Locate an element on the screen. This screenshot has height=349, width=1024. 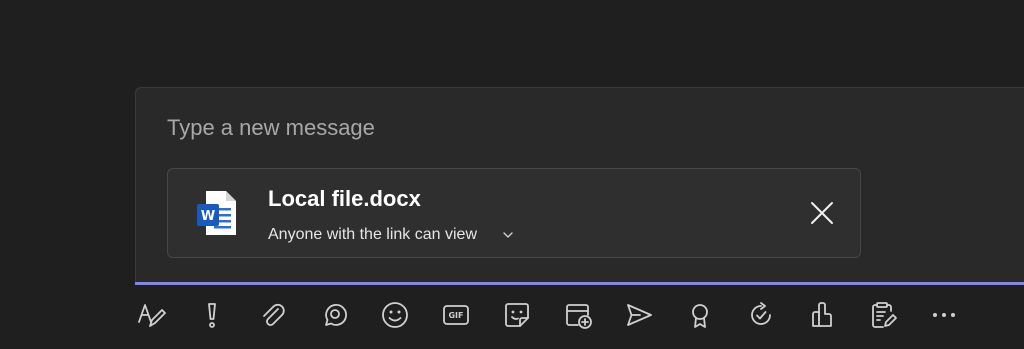
sharing-permission-label: Anyone with the link can view is located at coordinates (372, 234).